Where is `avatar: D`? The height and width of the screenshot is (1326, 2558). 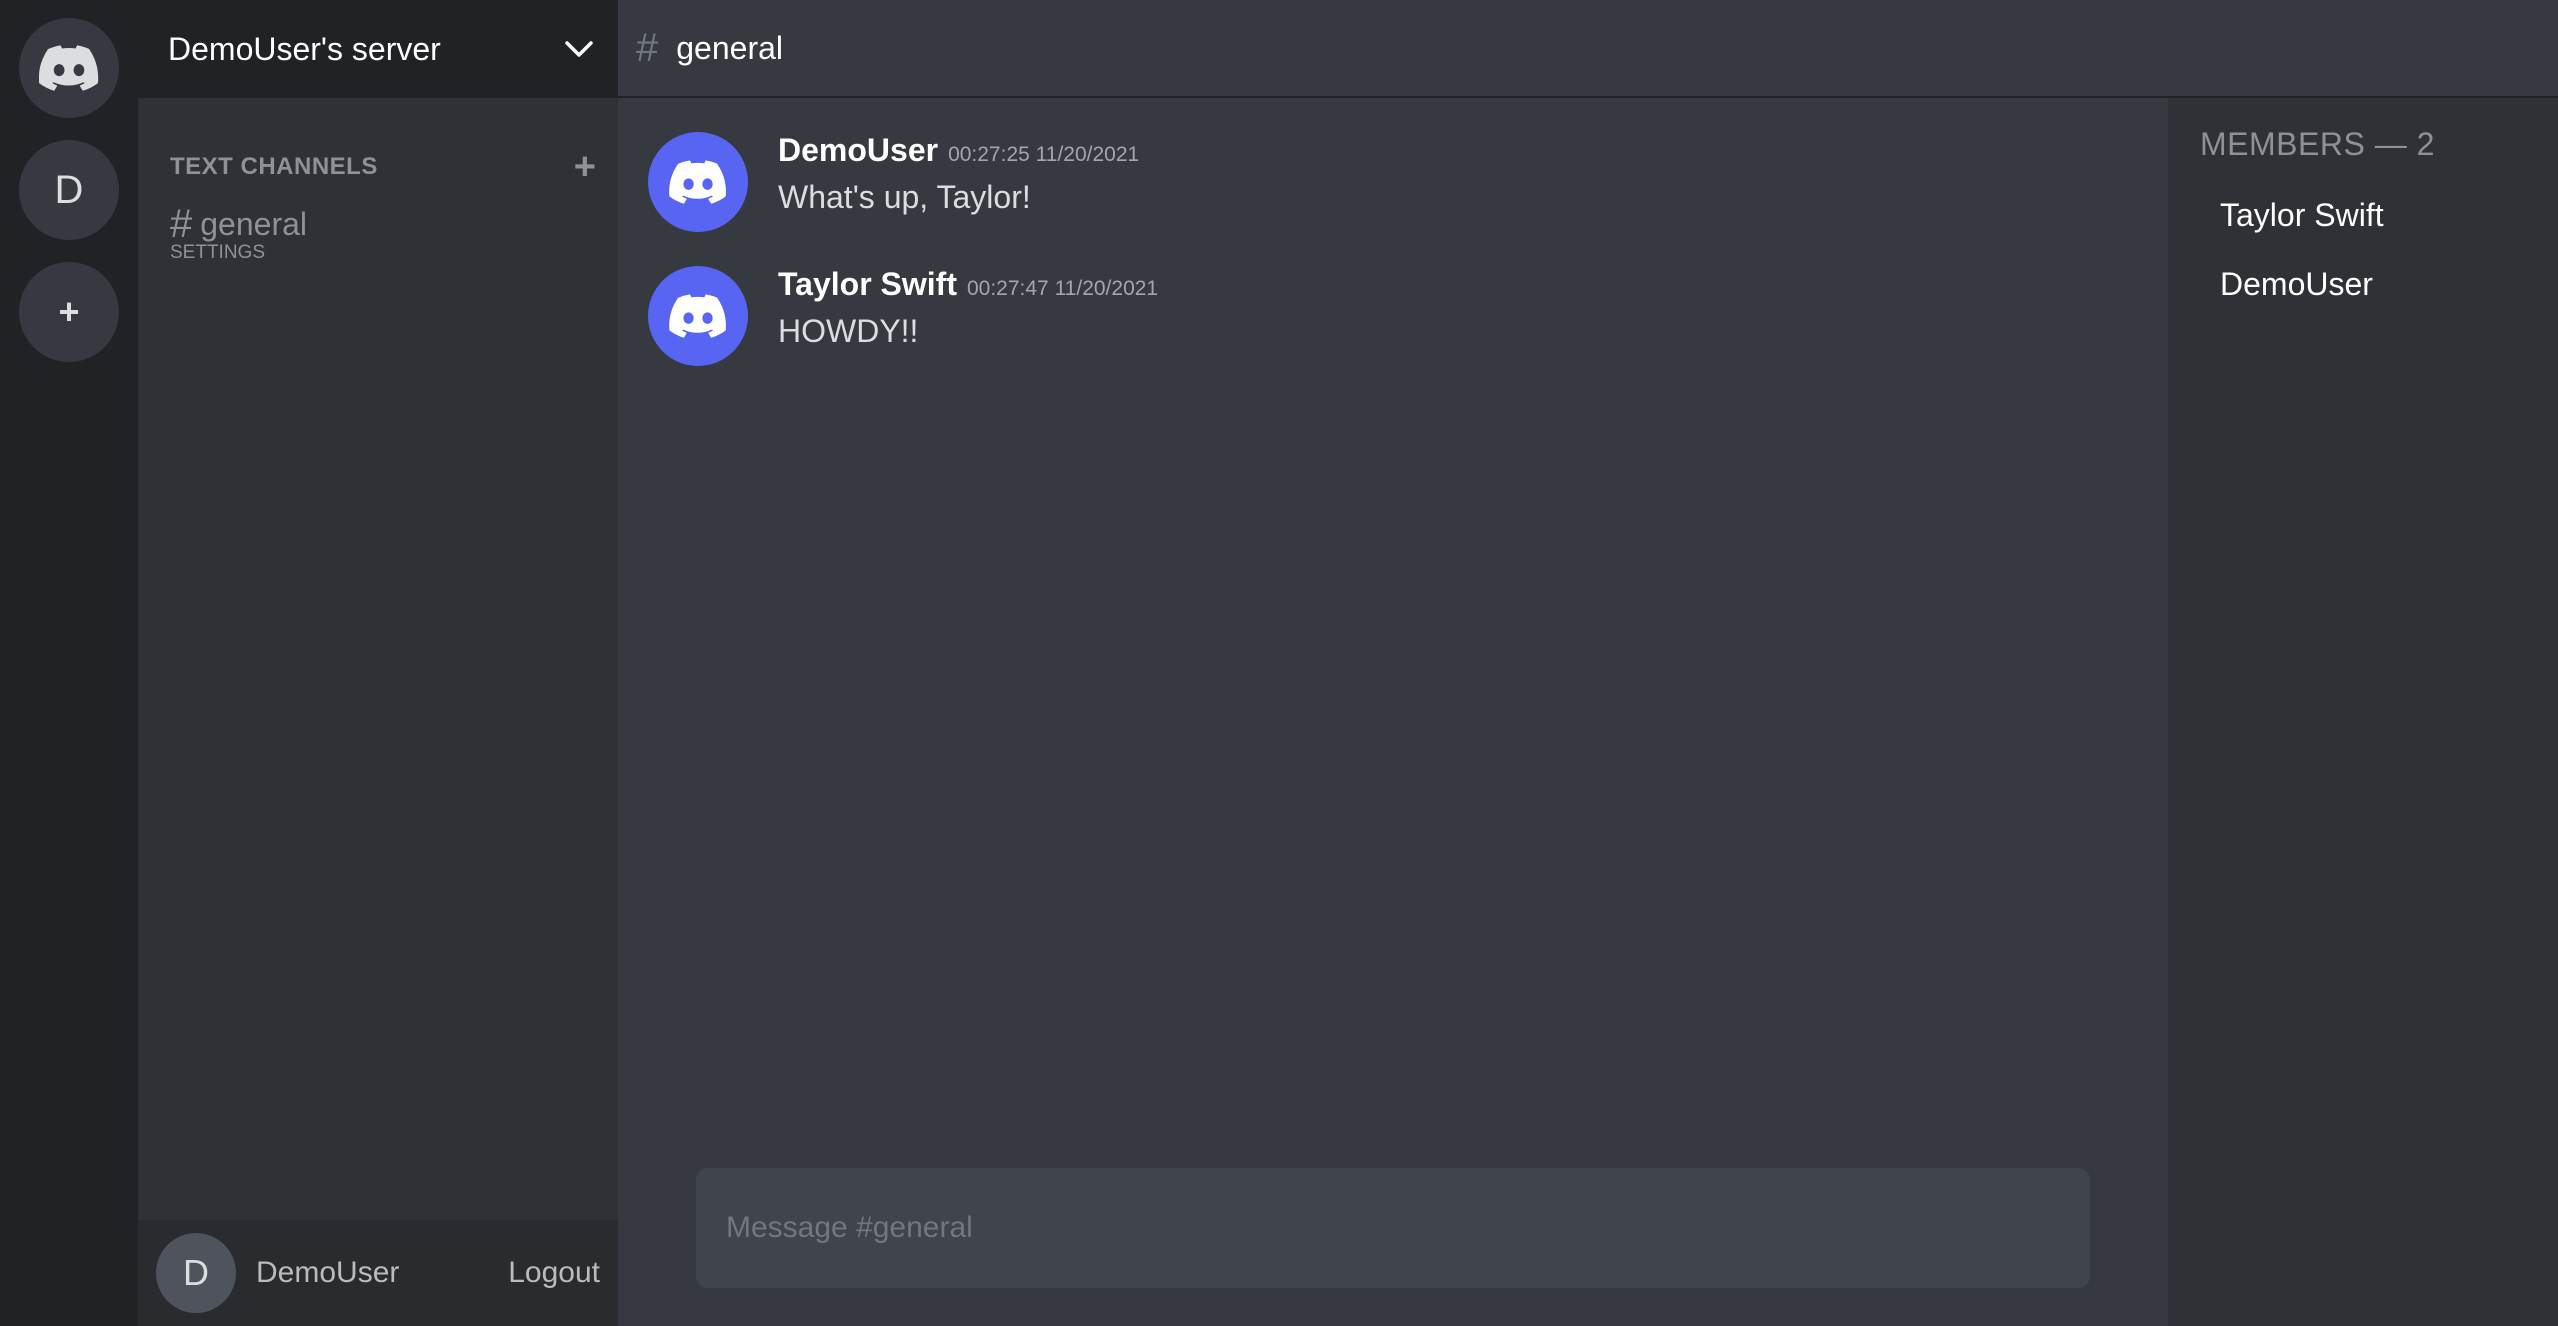 avatar: D is located at coordinates (196, 1273).